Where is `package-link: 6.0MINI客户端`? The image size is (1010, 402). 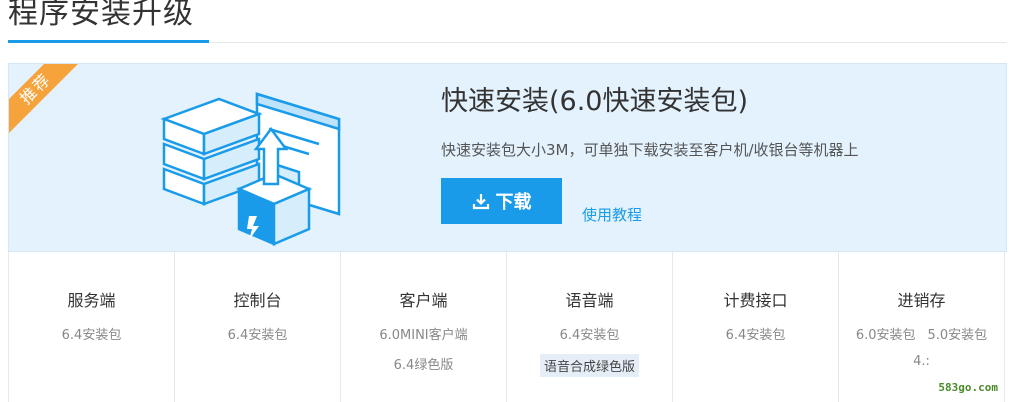
package-link: 6.0MINI客户端 is located at coordinates (423, 335).